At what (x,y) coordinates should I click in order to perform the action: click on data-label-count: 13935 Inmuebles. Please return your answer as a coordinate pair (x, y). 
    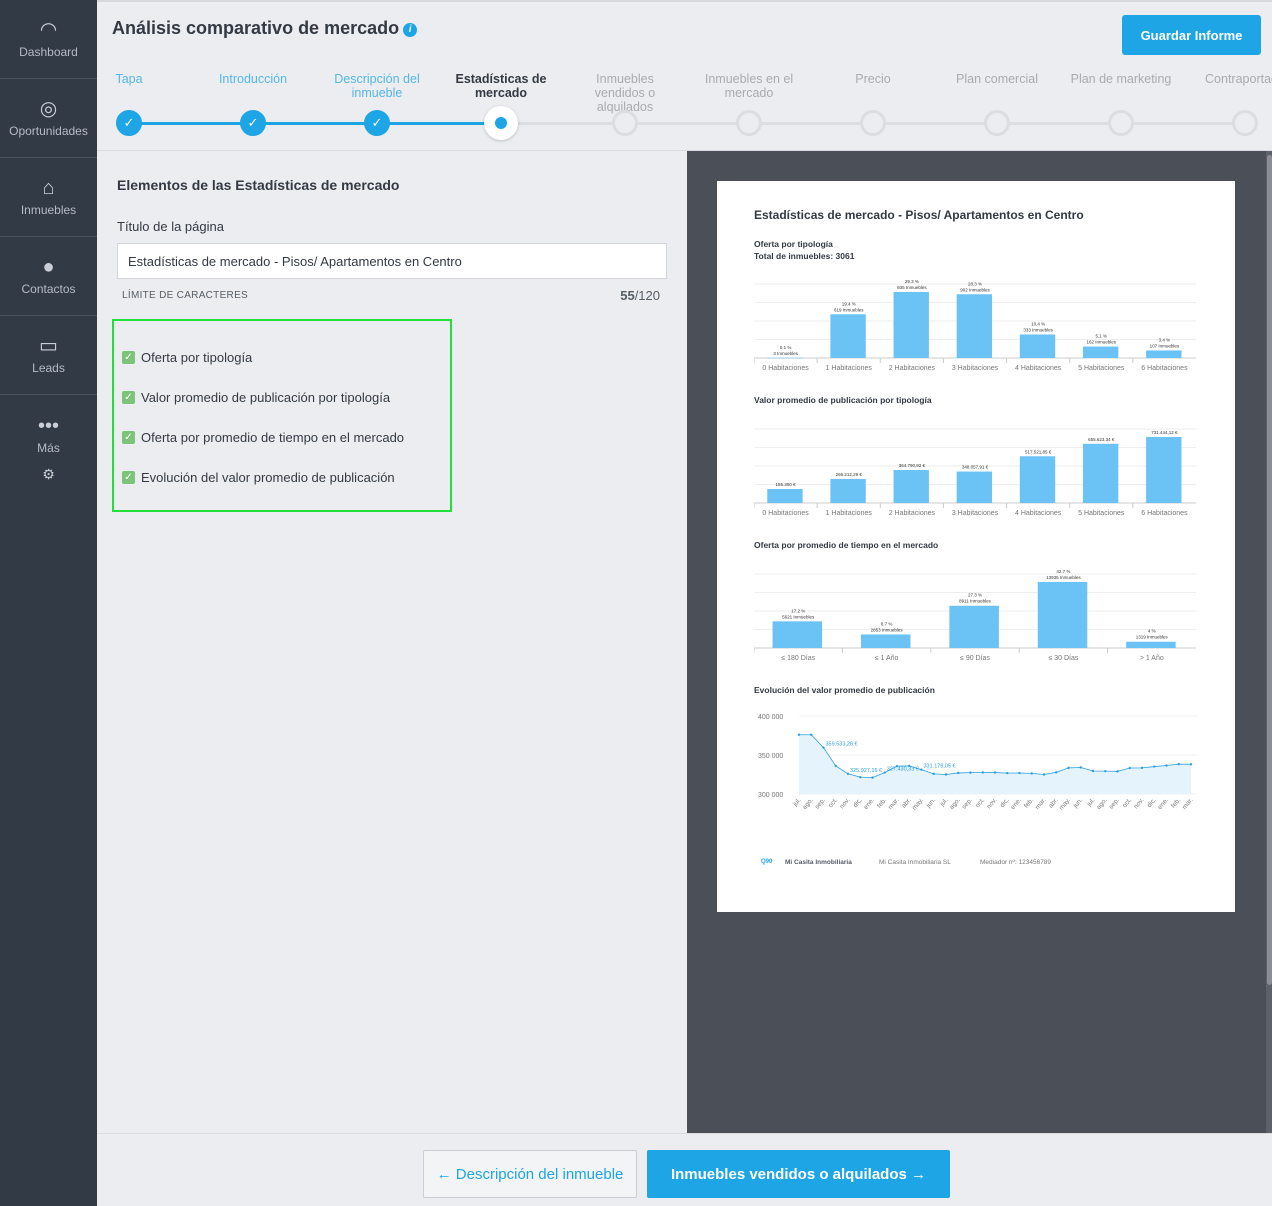
    Looking at the image, I should click on (1063, 577).